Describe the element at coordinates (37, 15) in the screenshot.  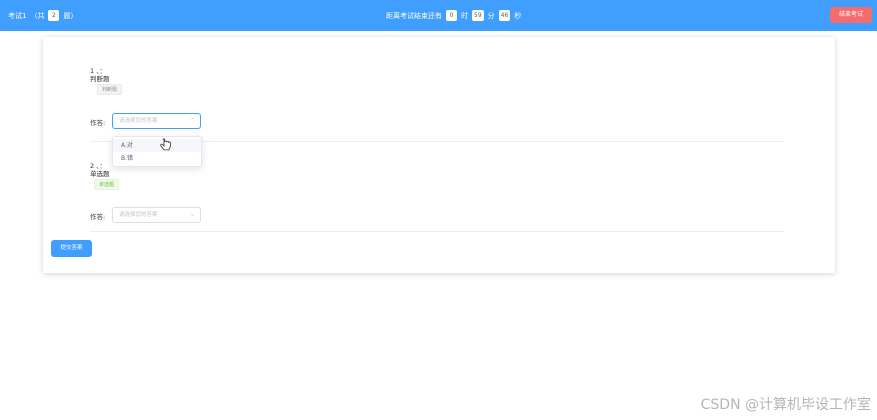
I see `count-prefix: （共` at that location.